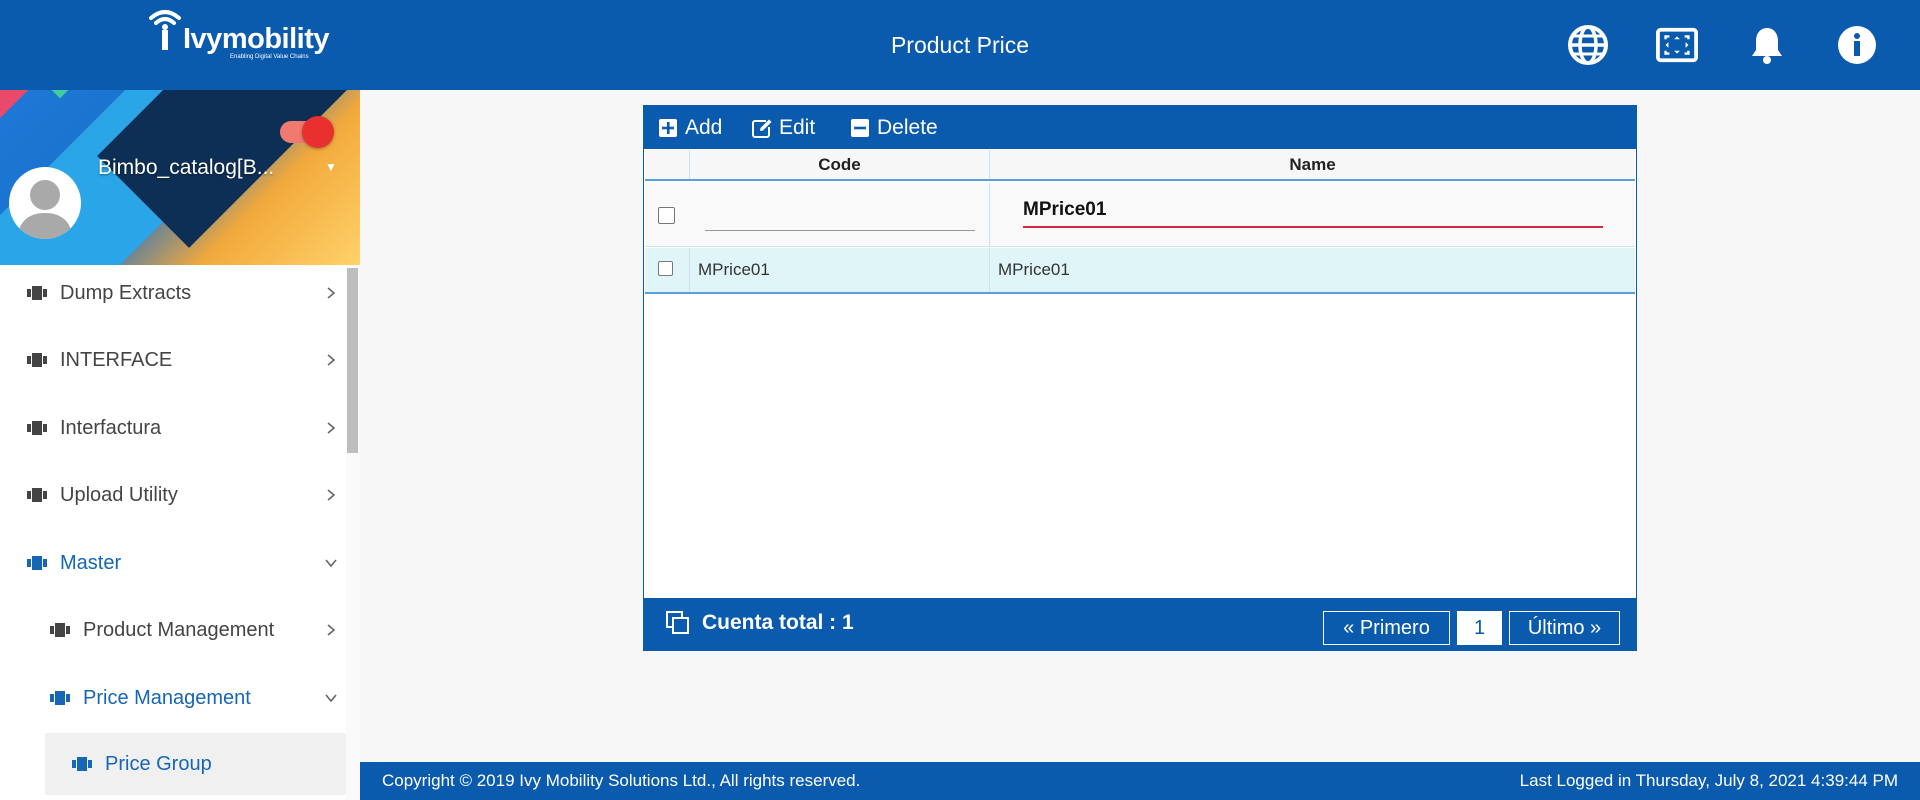 The width and height of the screenshot is (1920, 800). What do you see at coordinates (269, 57) in the screenshot?
I see `logo-tagline: Enabling Digital Value Chains` at bounding box center [269, 57].